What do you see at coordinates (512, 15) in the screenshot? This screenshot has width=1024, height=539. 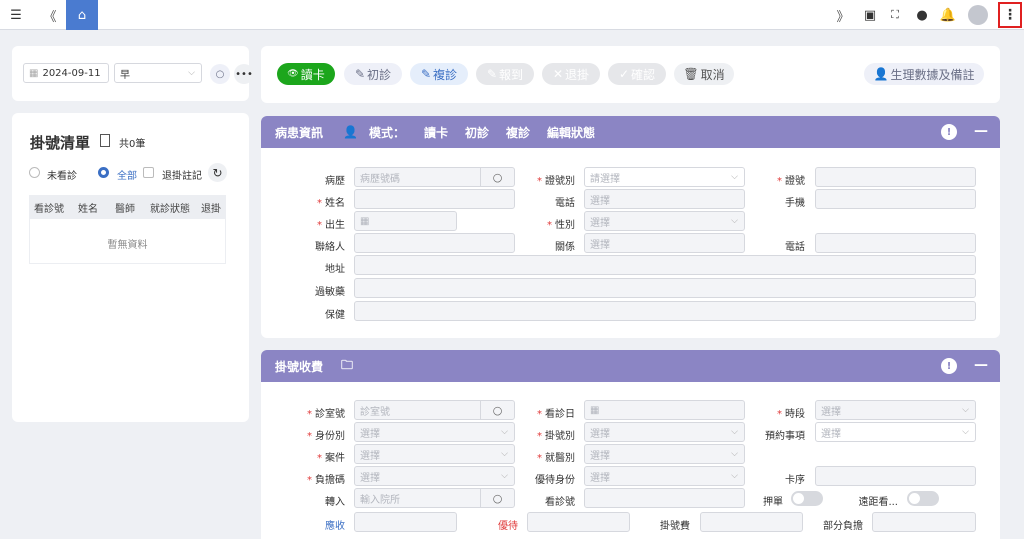 I see `top-bar: ☰ 《 ⌂ 》 ▣ ⛶ ● 🔔 ⋮` at bounding box center [512, 15].